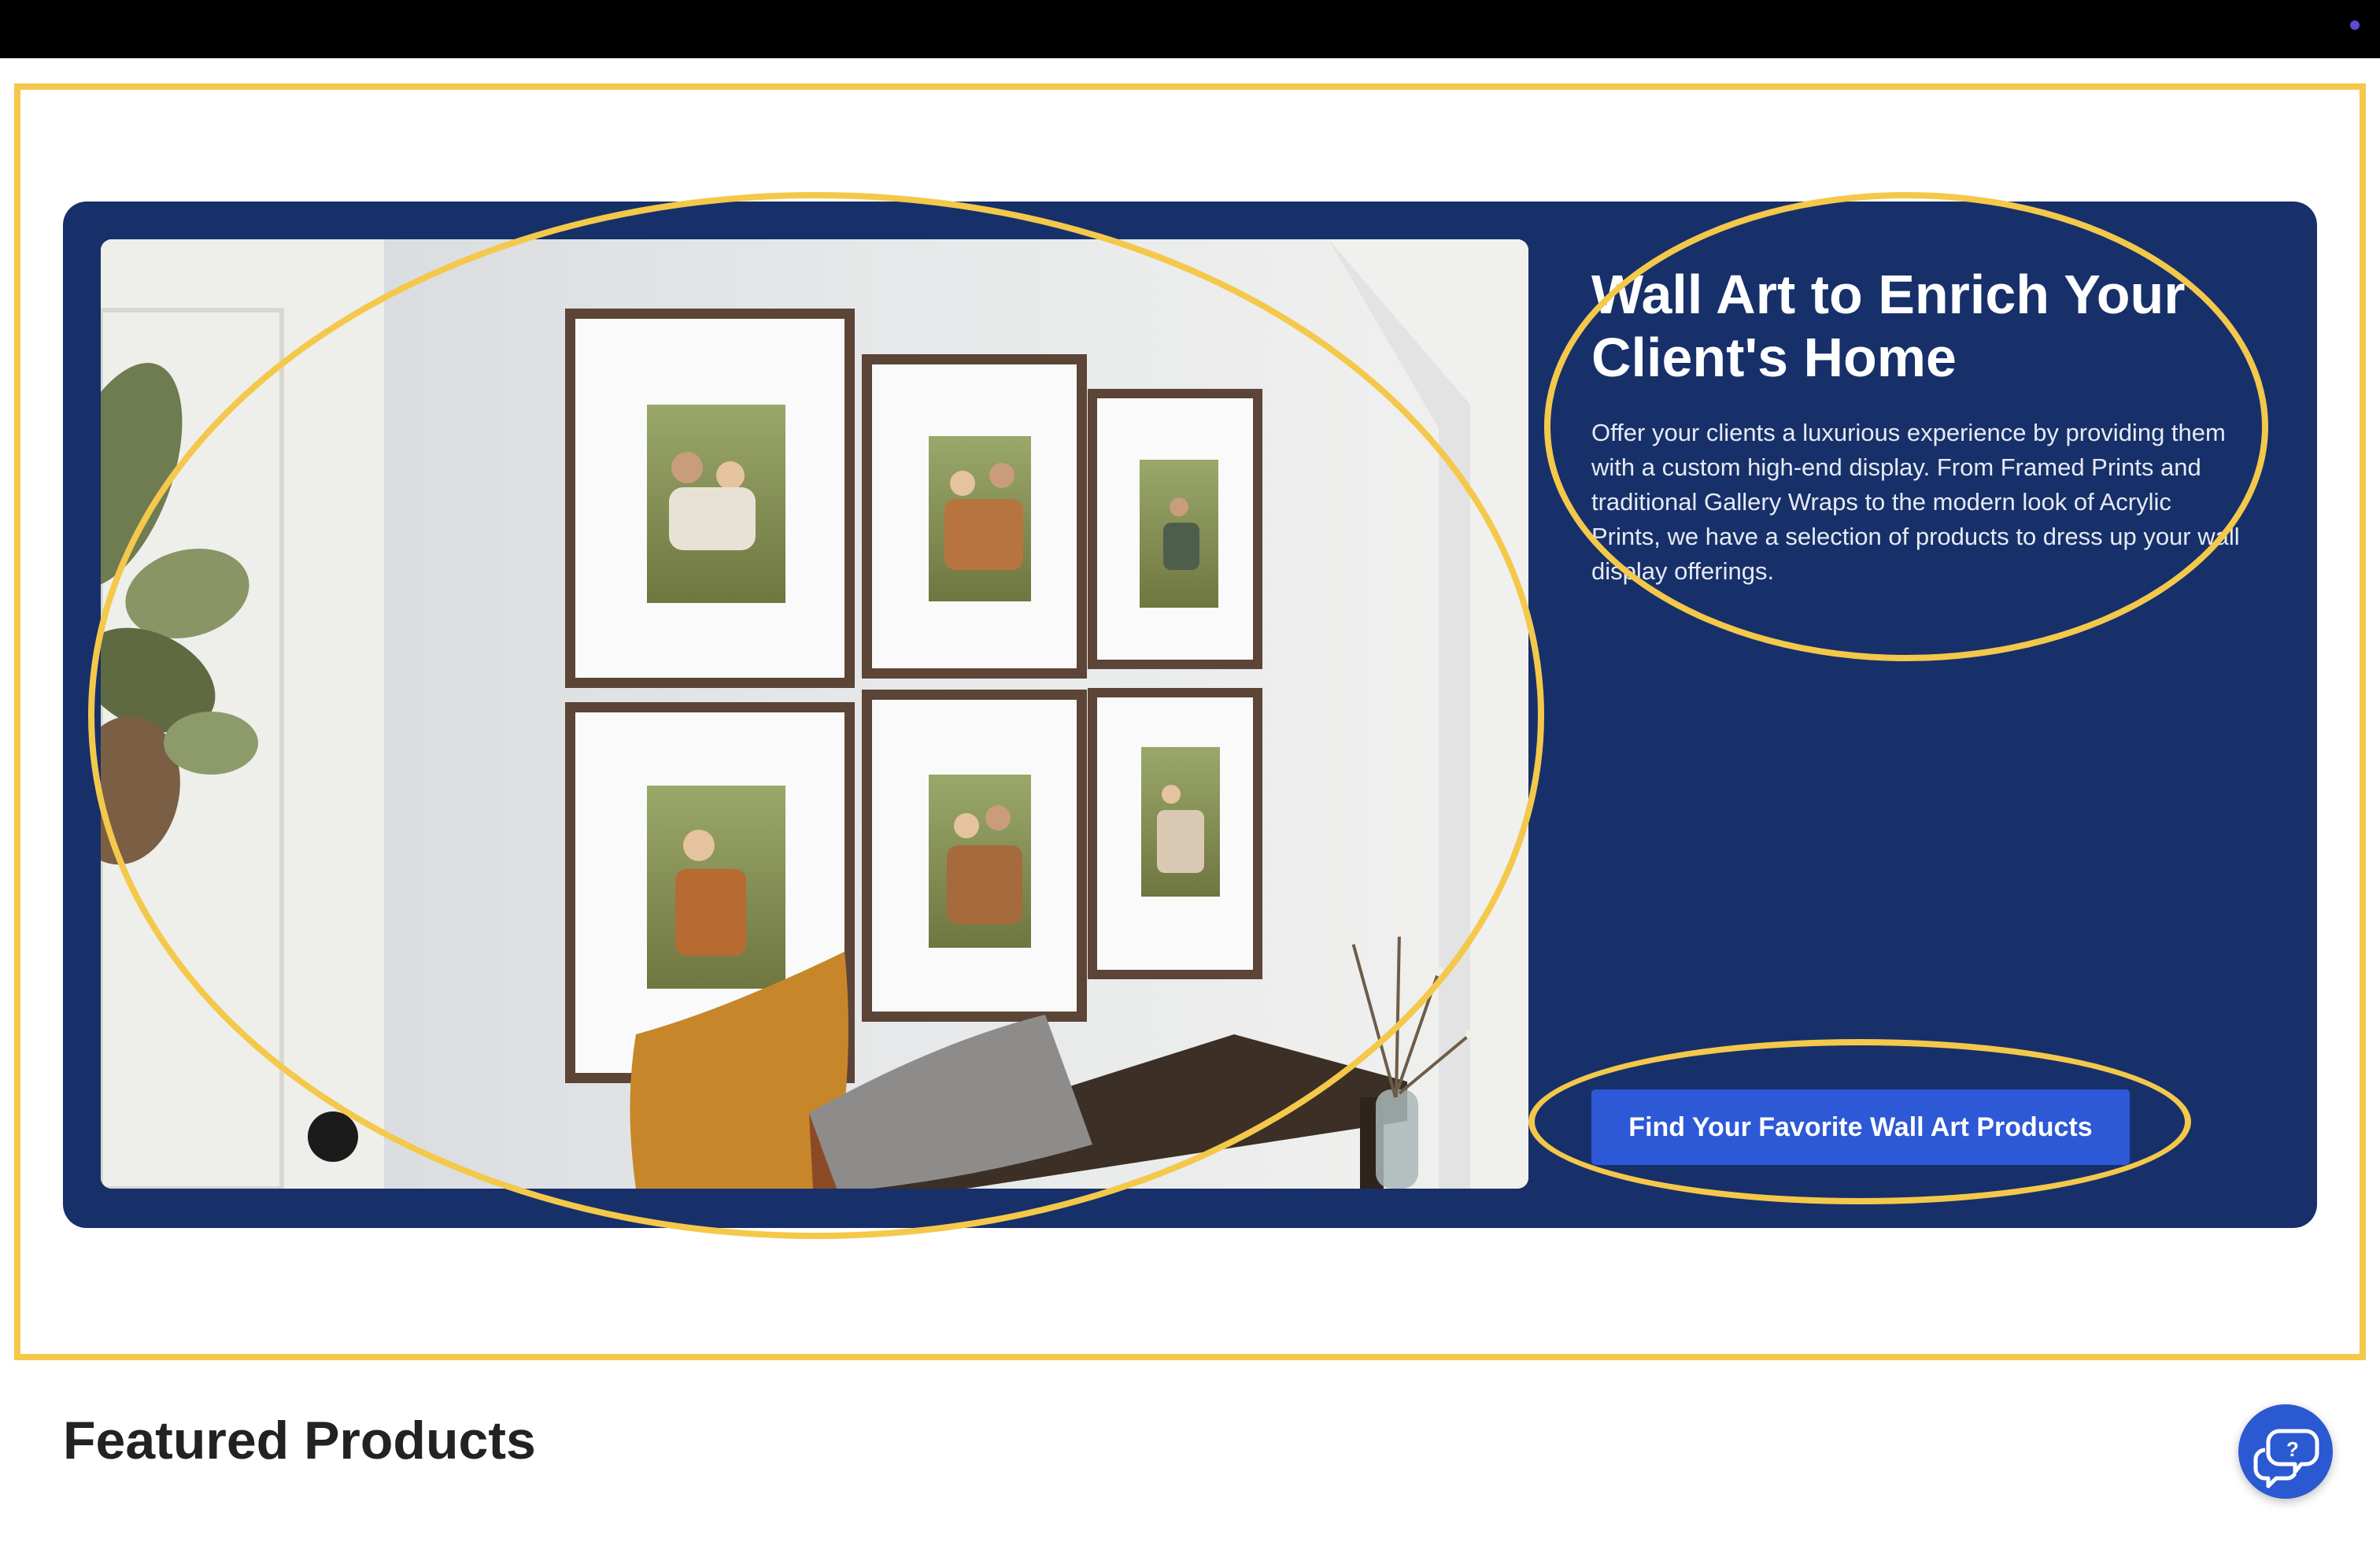  I want to click on help-chat-button: ?, so click(2285, 1451).